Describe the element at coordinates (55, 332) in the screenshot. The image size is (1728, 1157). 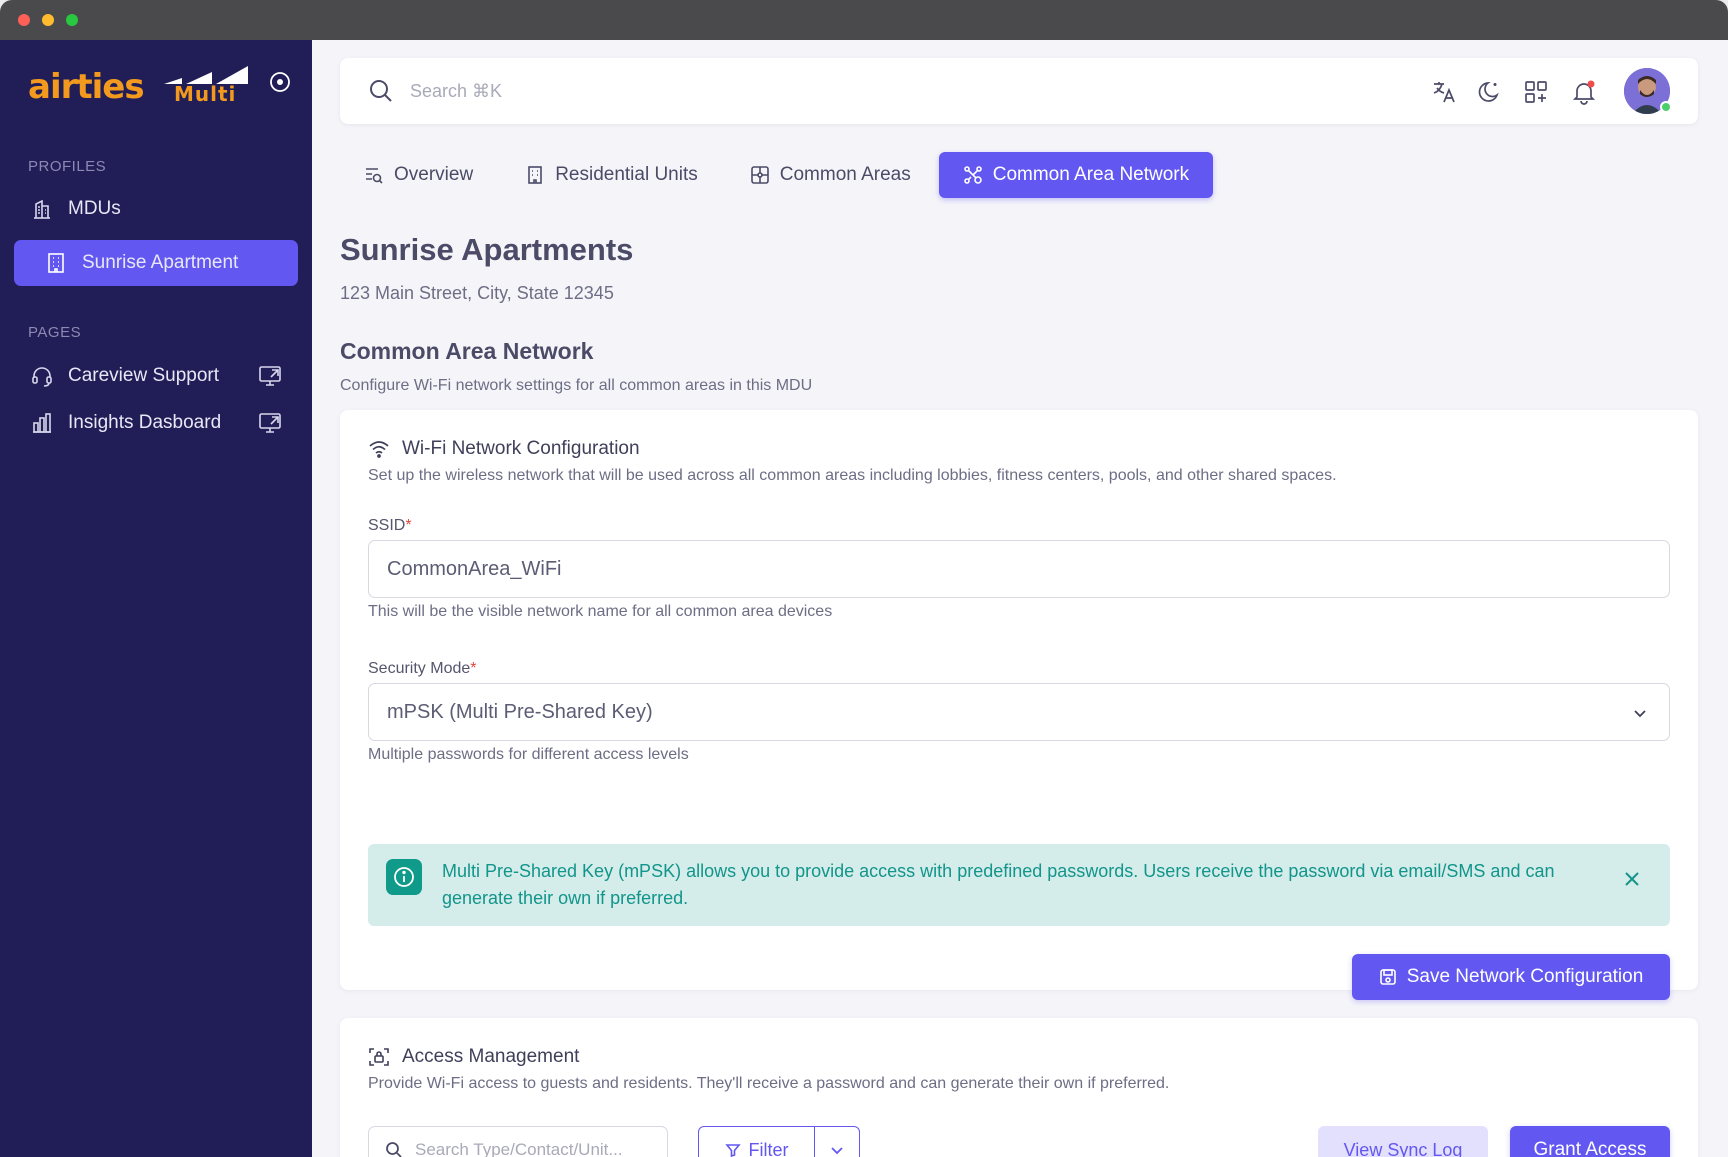
I see `pages-section-label: PAGES` at that location.